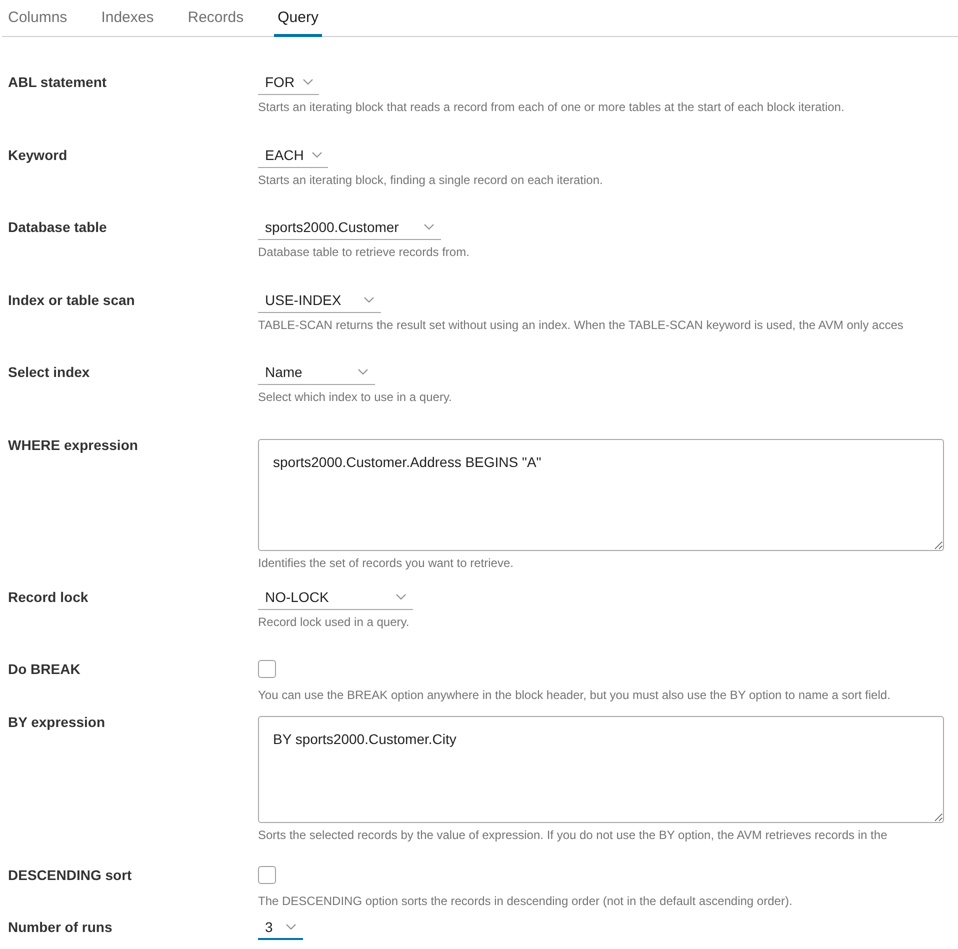 Image resolution: width=958 pixels, height=949 pixels. What do you see at coordinates (430, 180) in the screenshot?
I see `help-text: Starts an iterating block, finding a single record on each iteration.` at bounding box center [430, 180].